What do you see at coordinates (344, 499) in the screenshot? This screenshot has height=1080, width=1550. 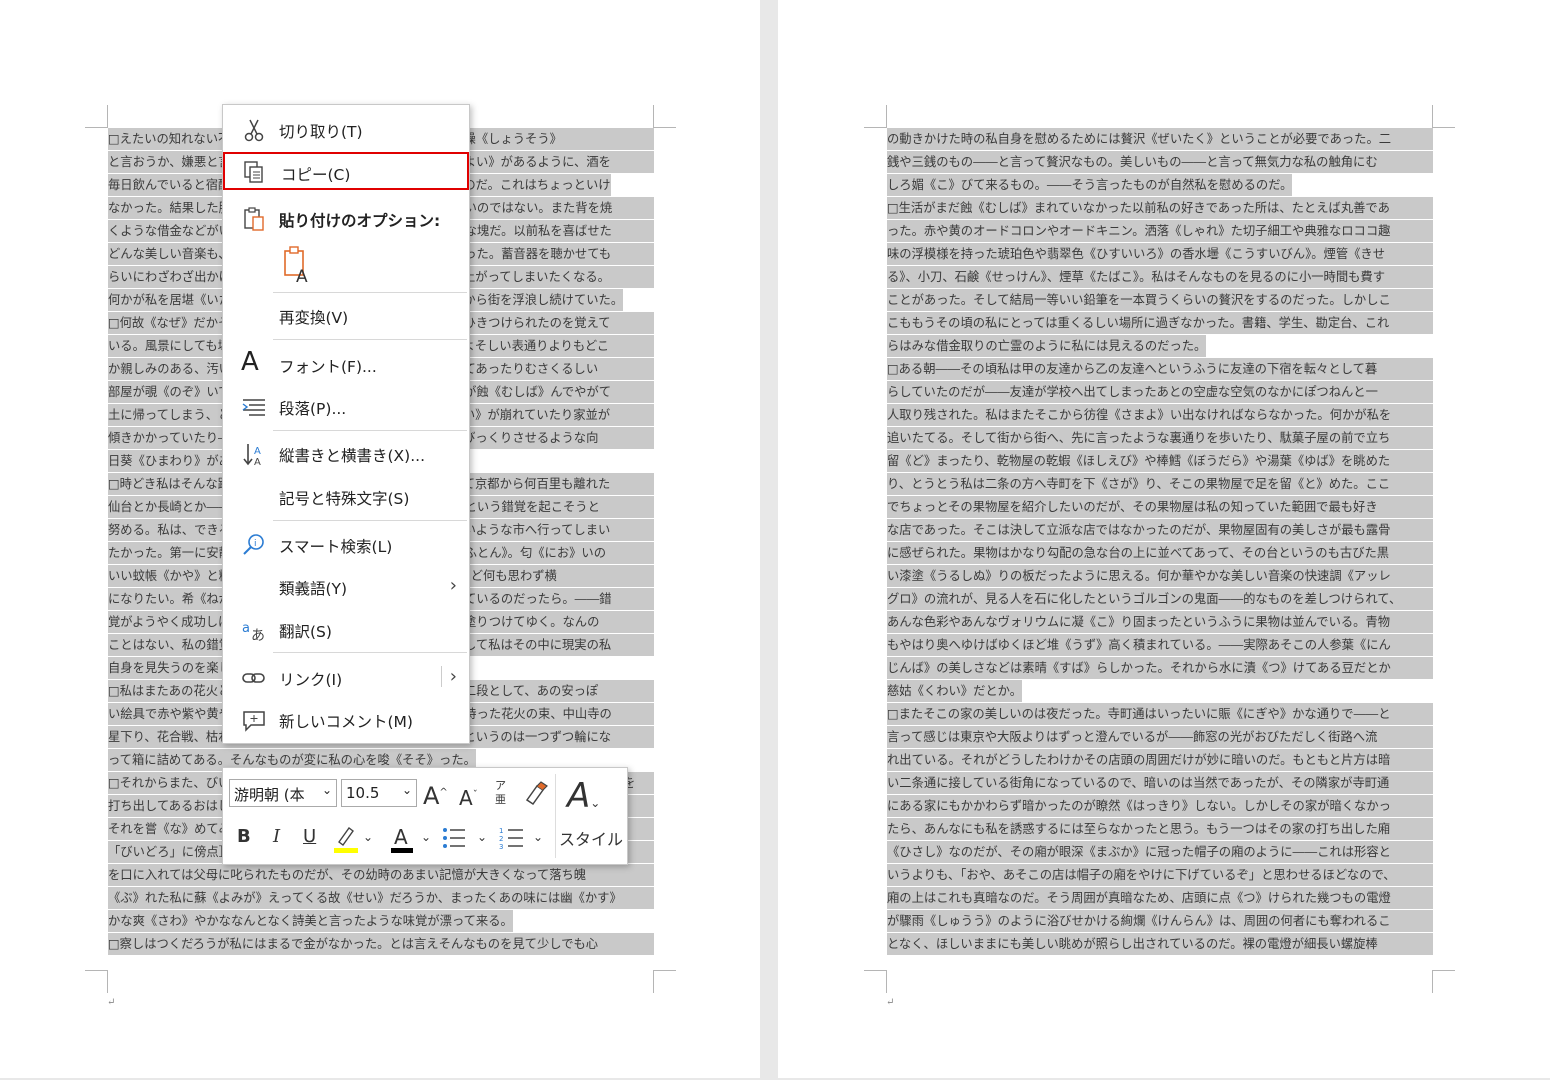 I see `menu-item-label: 記号と特殊文字(S)` at bounding box center [344, 499].